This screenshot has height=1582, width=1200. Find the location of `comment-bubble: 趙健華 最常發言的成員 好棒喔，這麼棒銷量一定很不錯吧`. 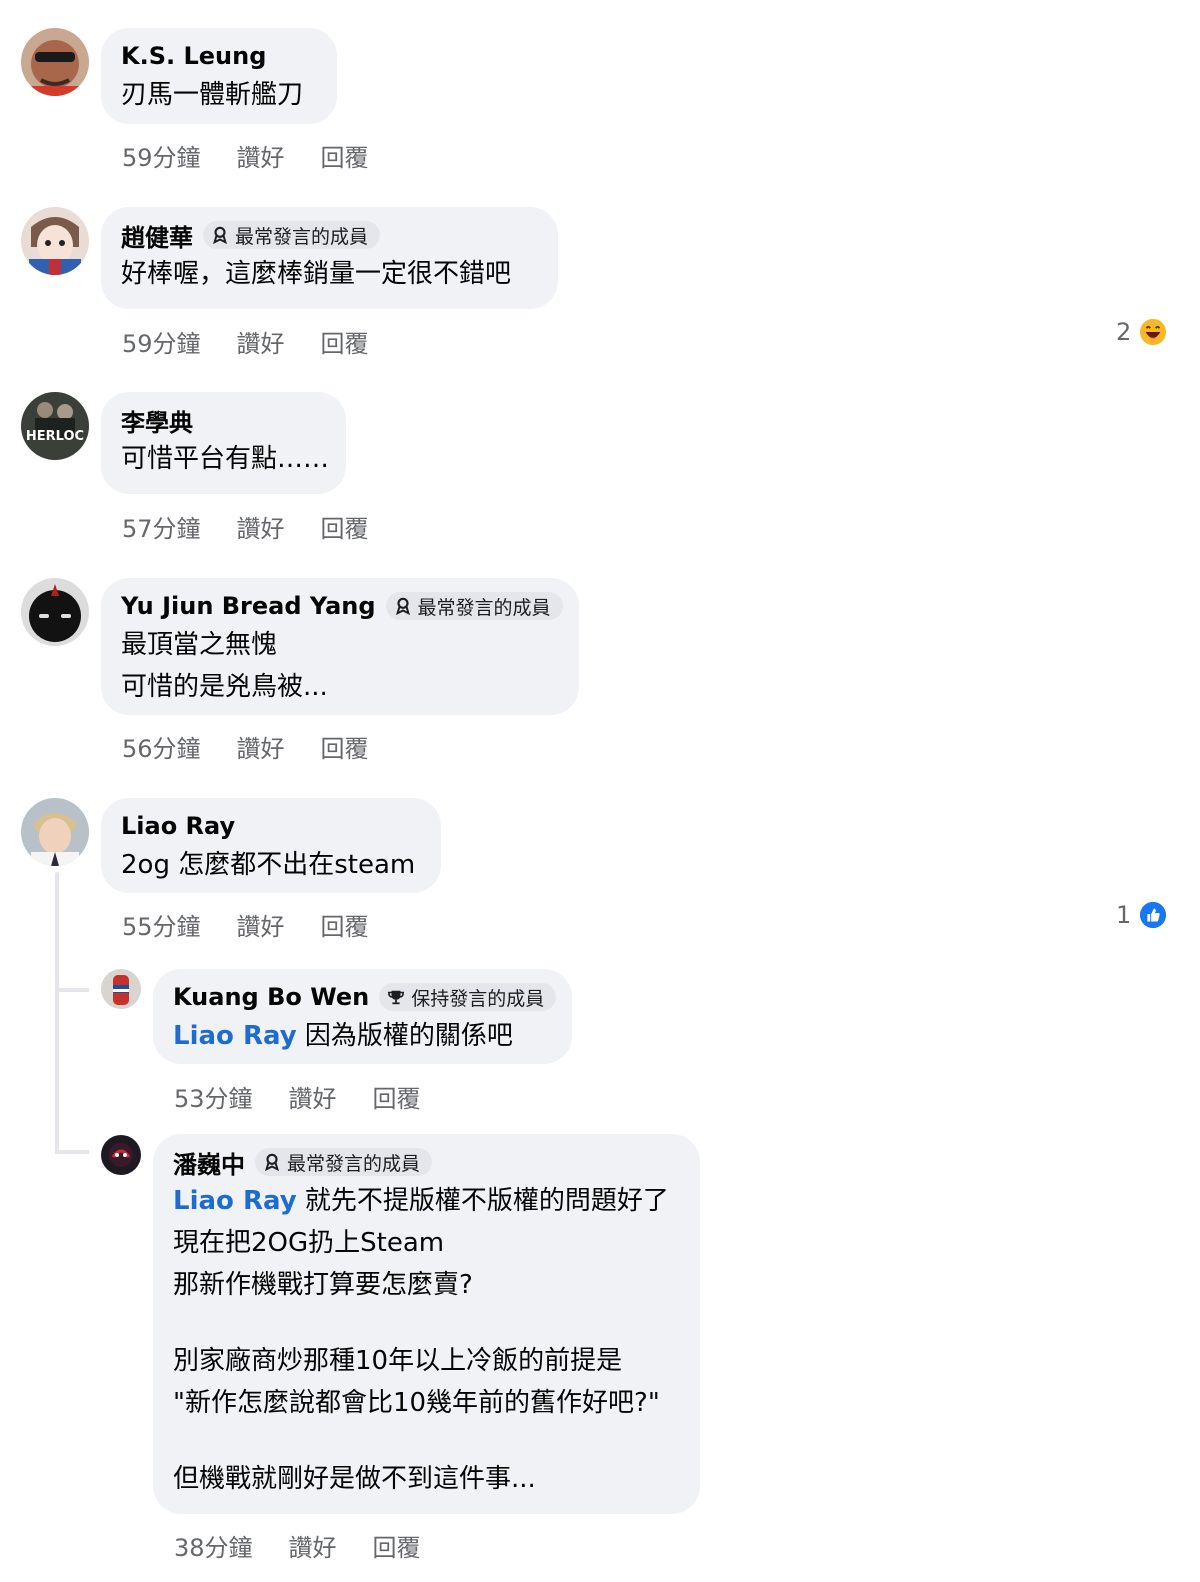

comment-bubble: 趙健華 最常發言的成員 好棒喔，這麼棒銷量一定很不錯吧 is located at coordinates (329, 258).